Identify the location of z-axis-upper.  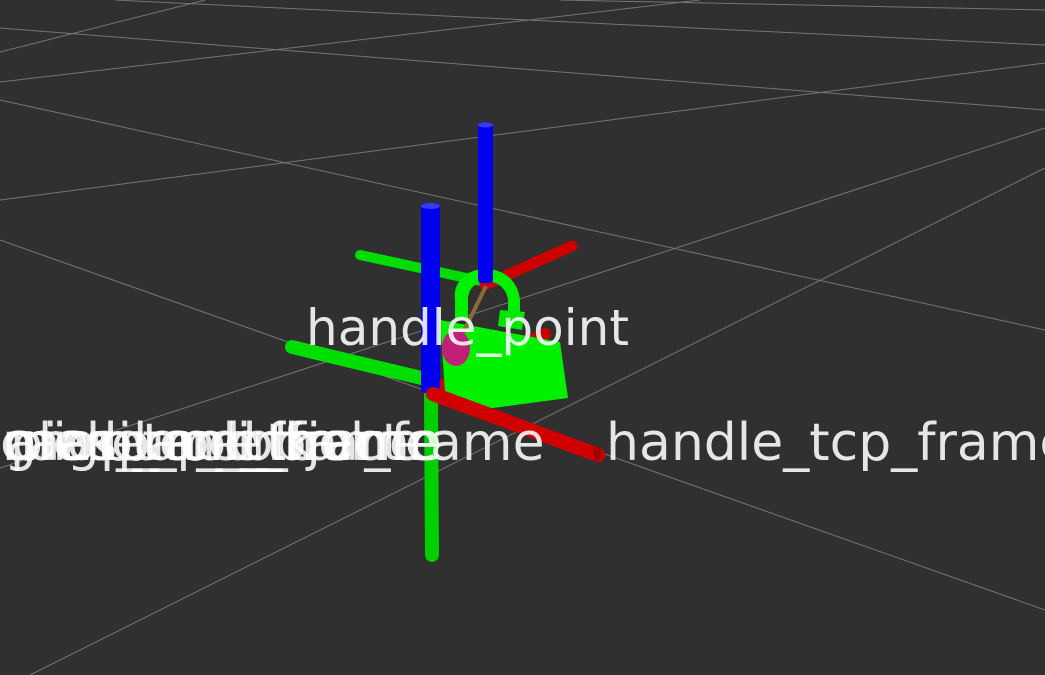
(485, 203).